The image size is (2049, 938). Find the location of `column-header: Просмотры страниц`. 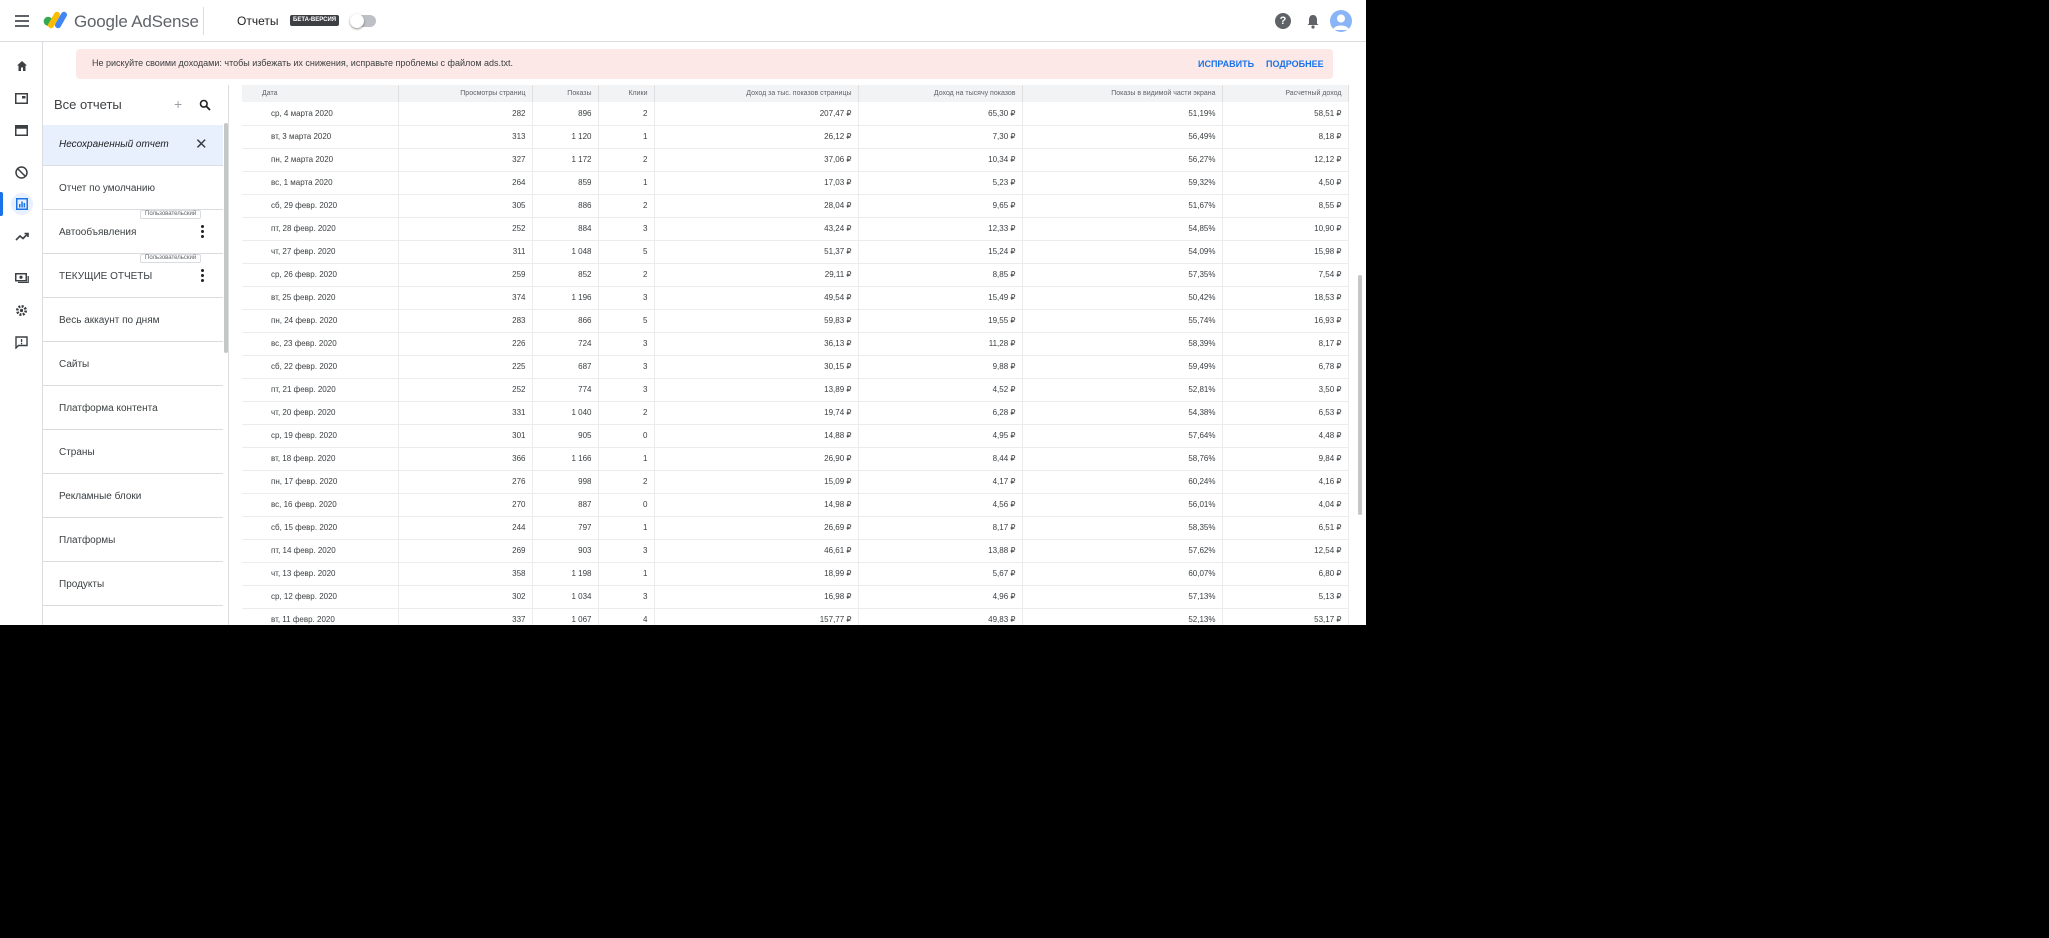

column-header: Просмотры страниц is located at coordinates (465, 93).